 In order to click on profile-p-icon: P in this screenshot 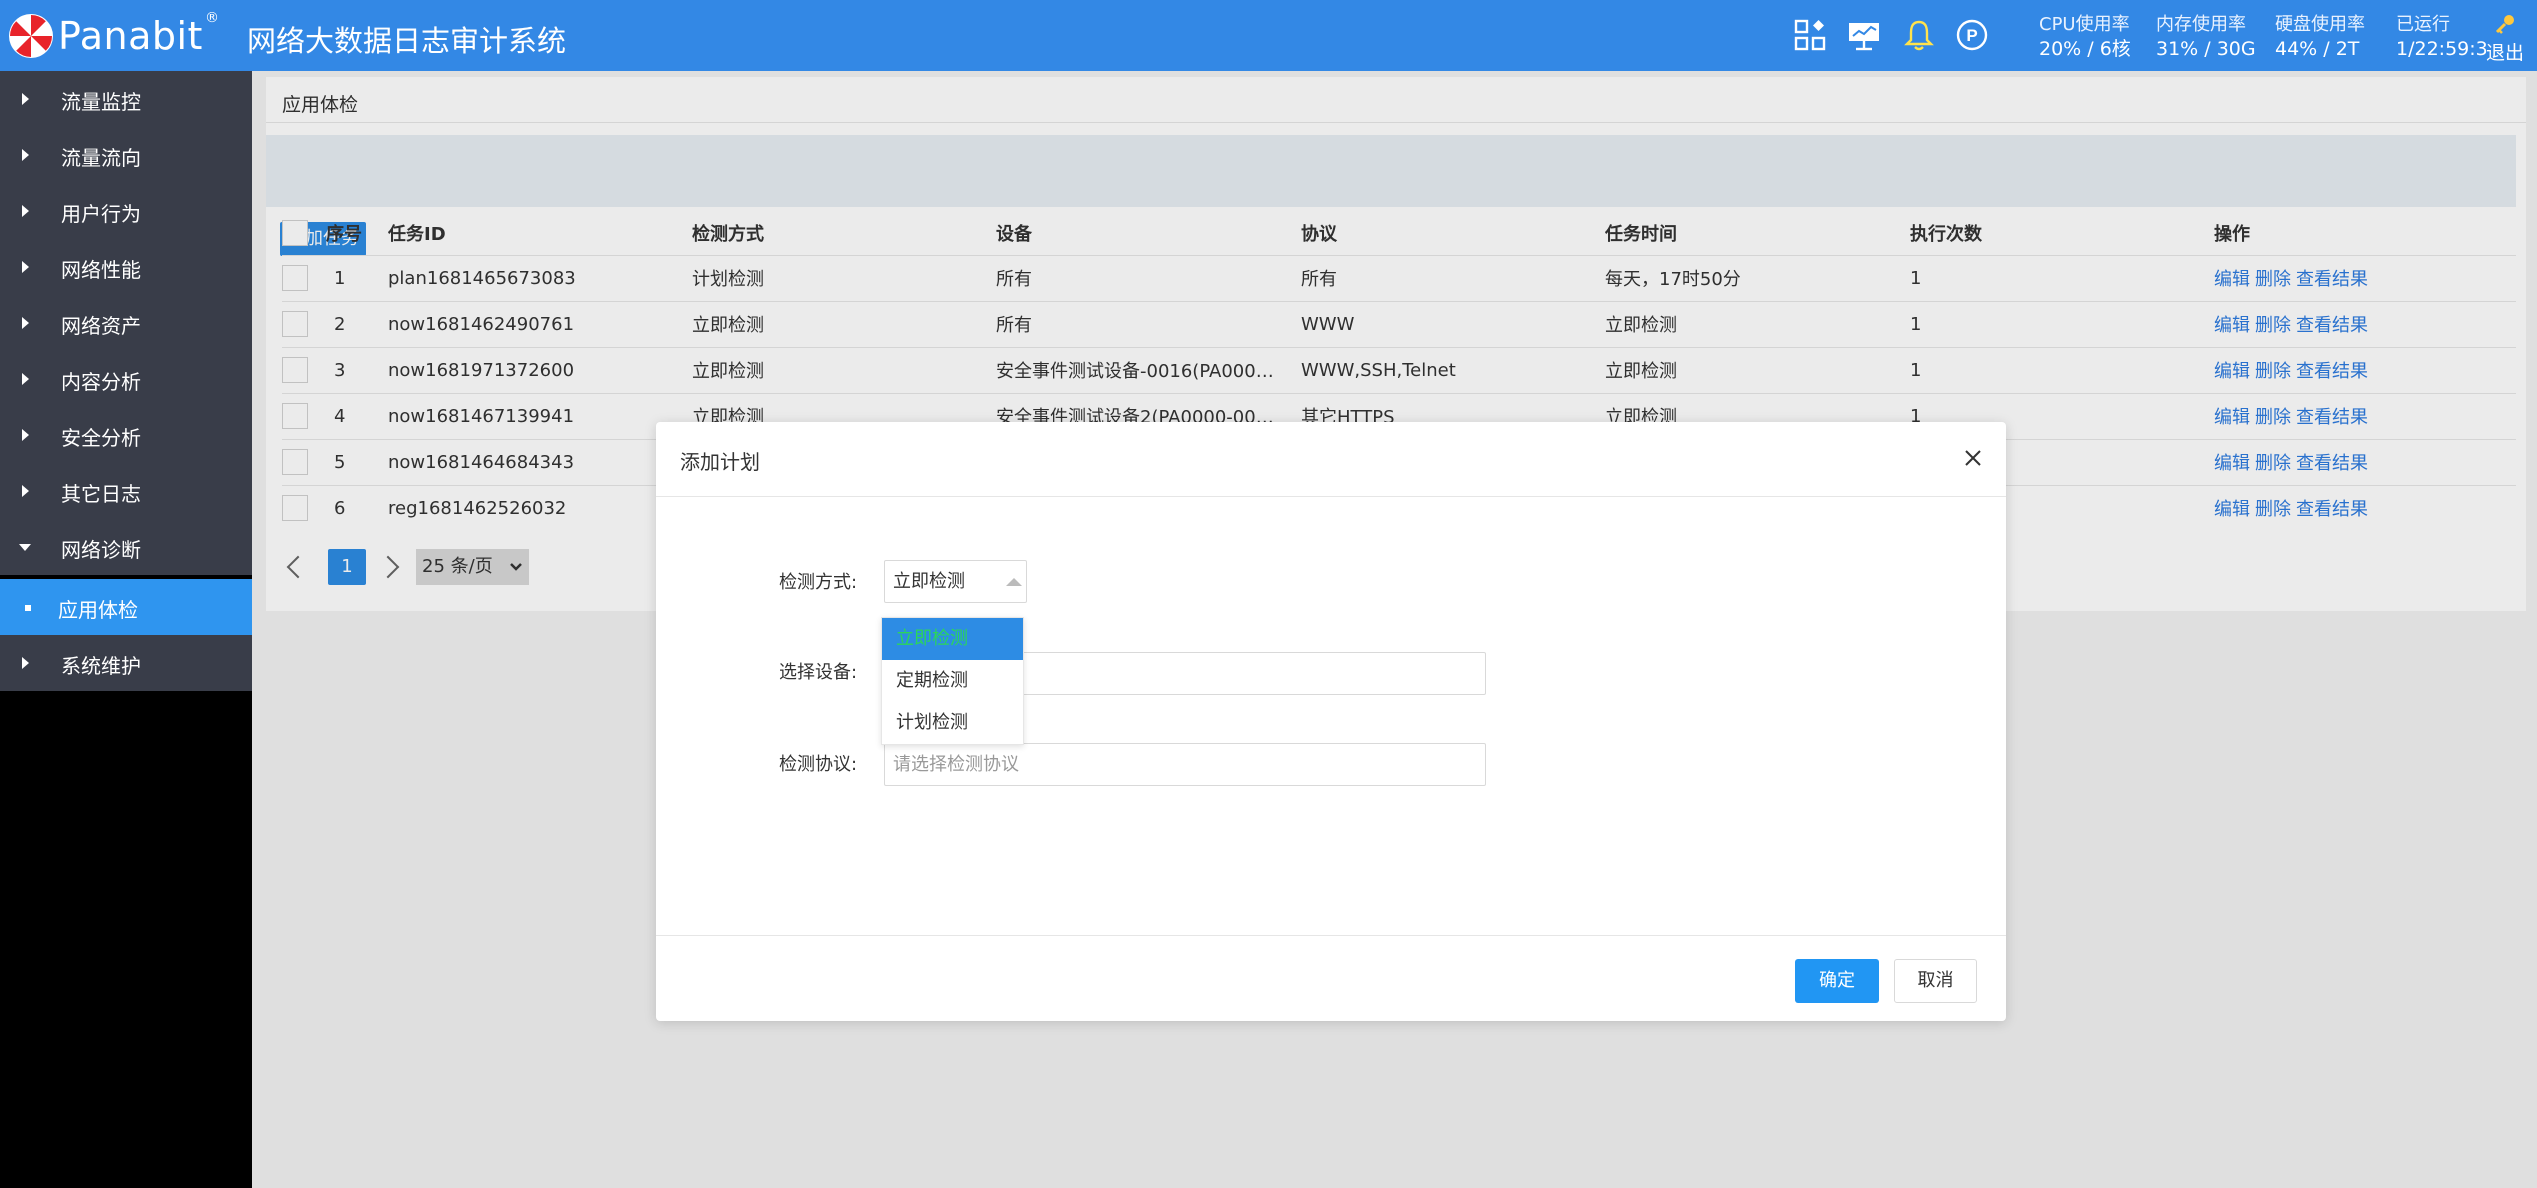, I will do `click(1972, 35)`.